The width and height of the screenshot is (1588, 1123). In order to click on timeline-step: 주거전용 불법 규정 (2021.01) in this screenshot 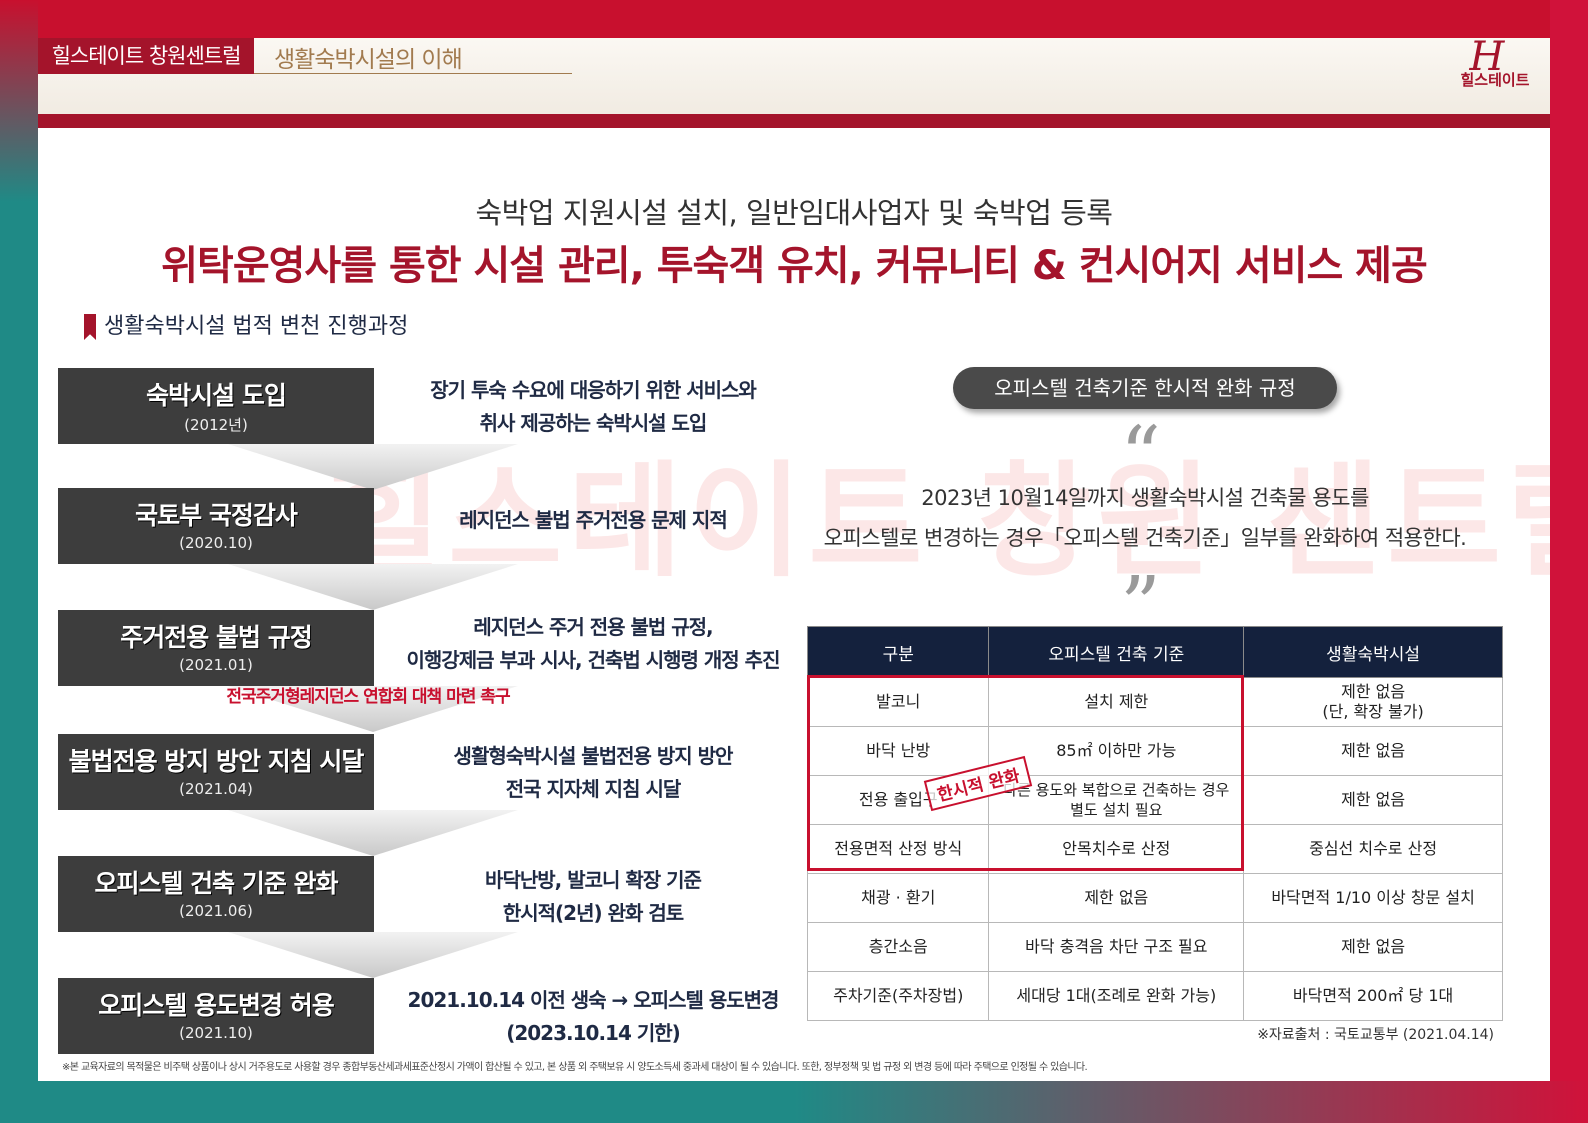, I will do `click(216, 648)`.